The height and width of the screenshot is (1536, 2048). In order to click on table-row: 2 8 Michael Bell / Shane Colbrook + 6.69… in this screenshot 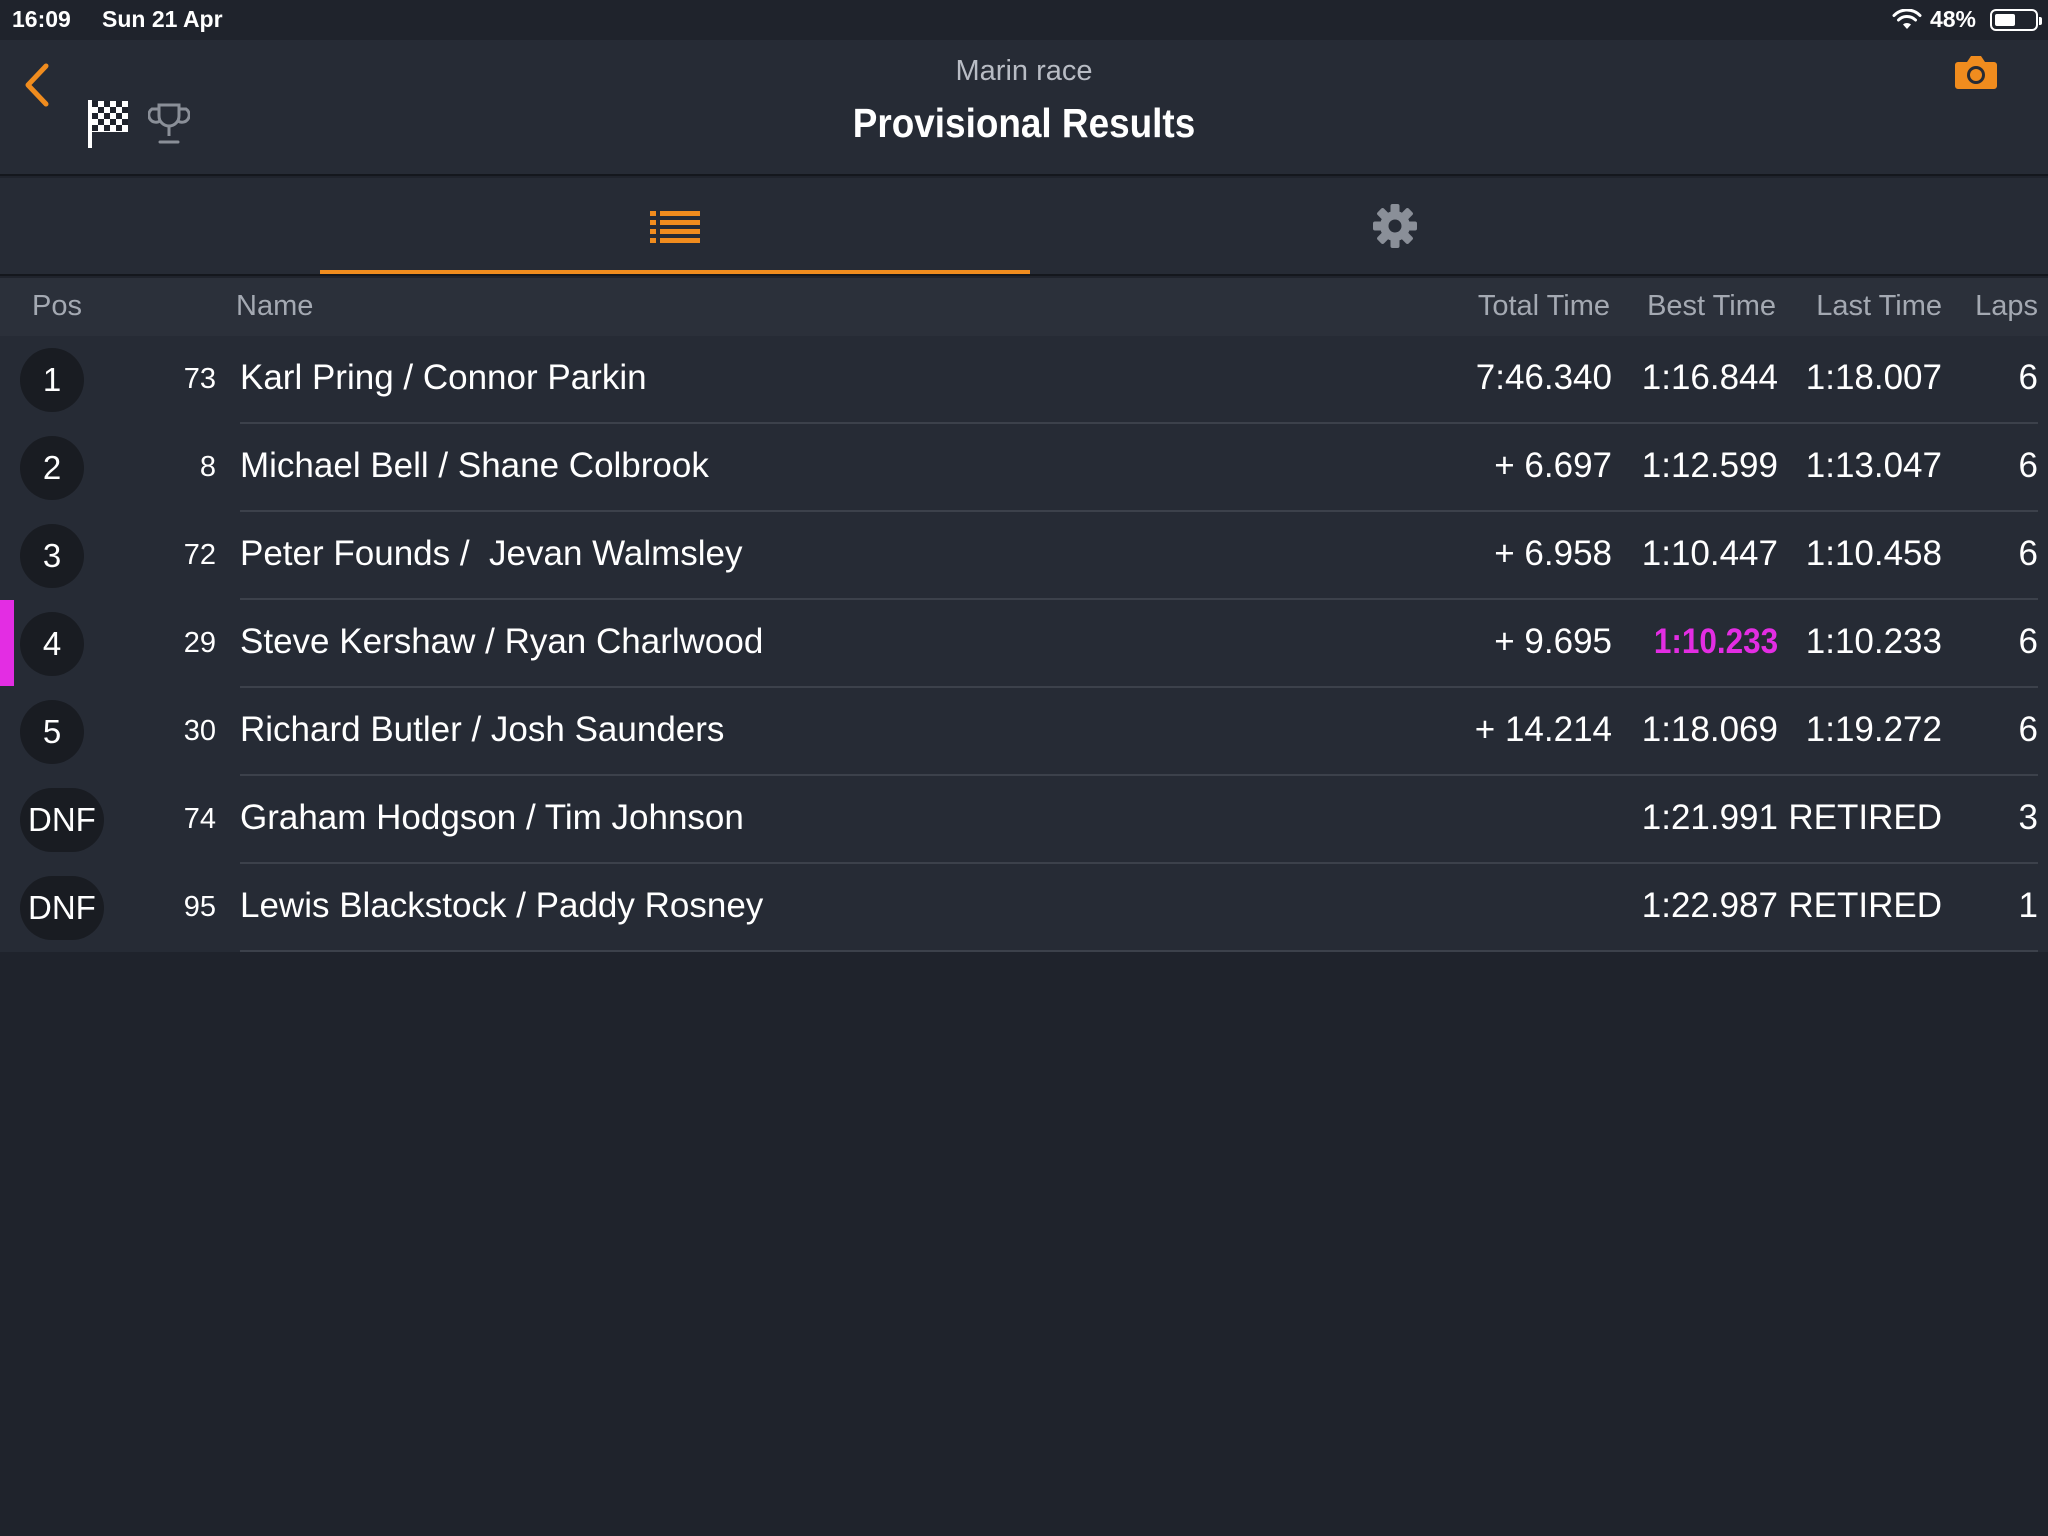, I will do `click(1024, 468)`.